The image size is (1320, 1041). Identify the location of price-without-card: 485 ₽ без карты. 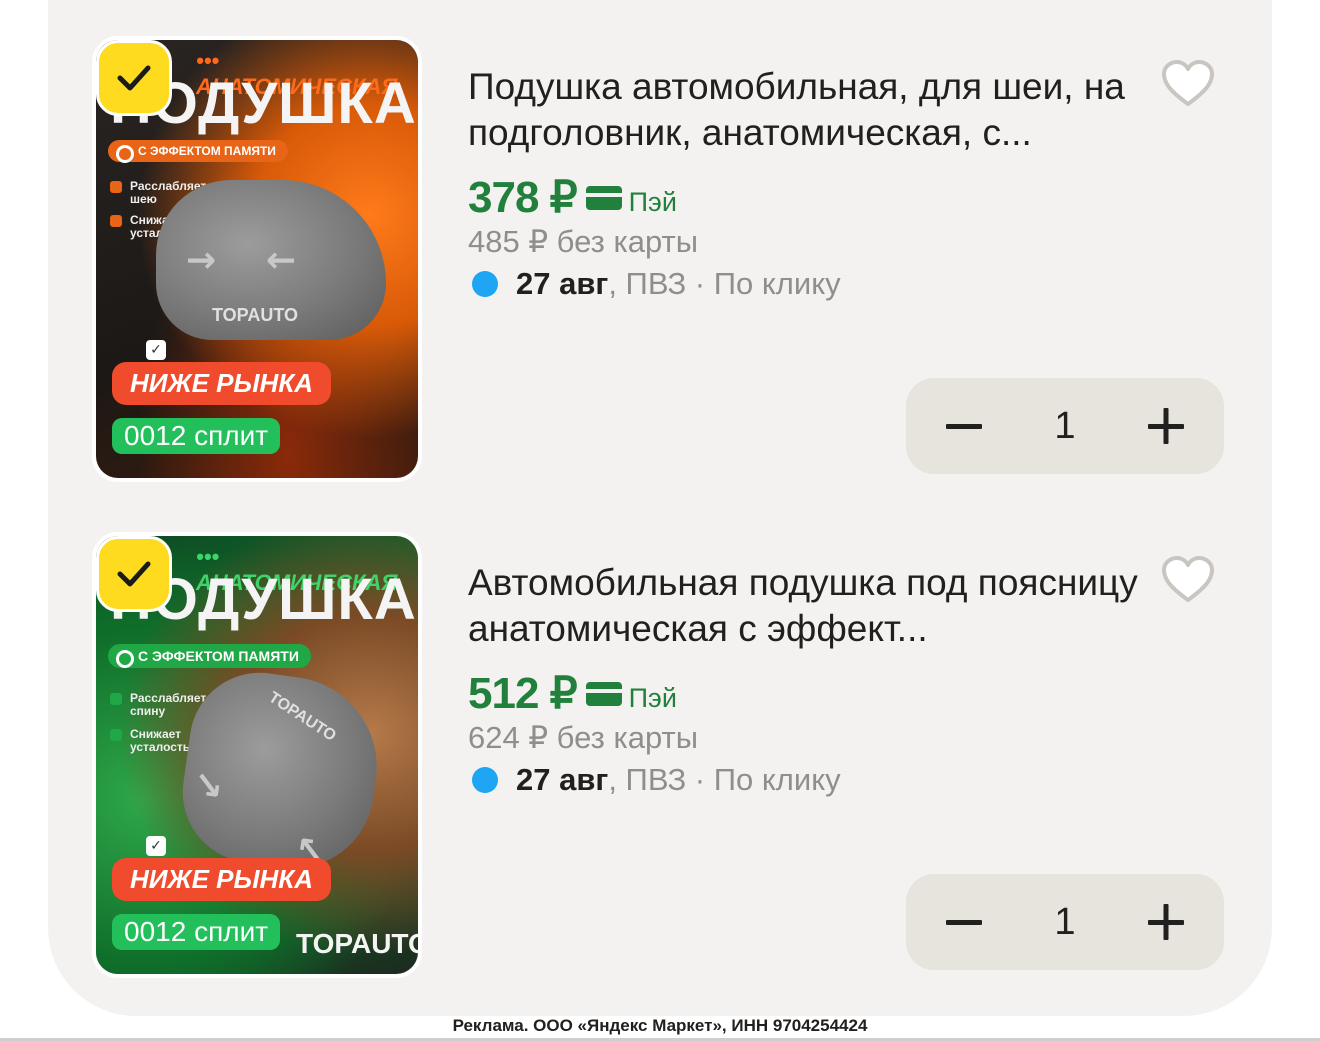
(583, 241).